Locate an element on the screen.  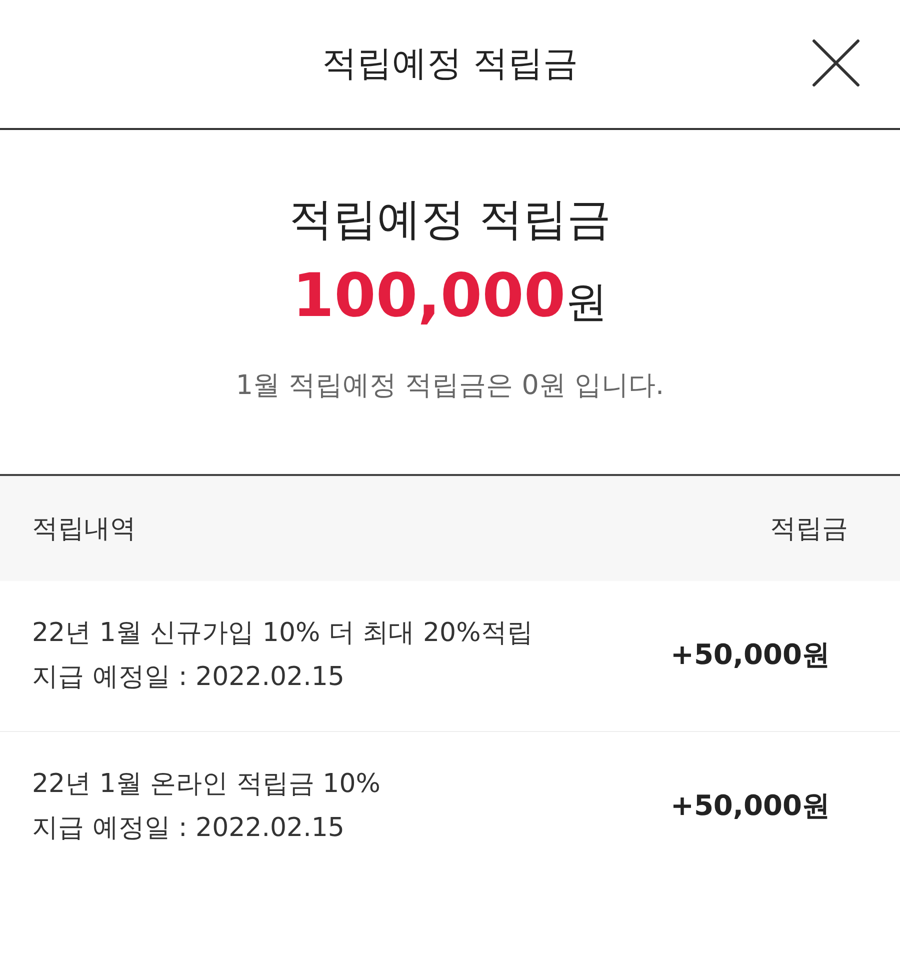
total-amount: 100,000원 is located at coordinates (450, 296).